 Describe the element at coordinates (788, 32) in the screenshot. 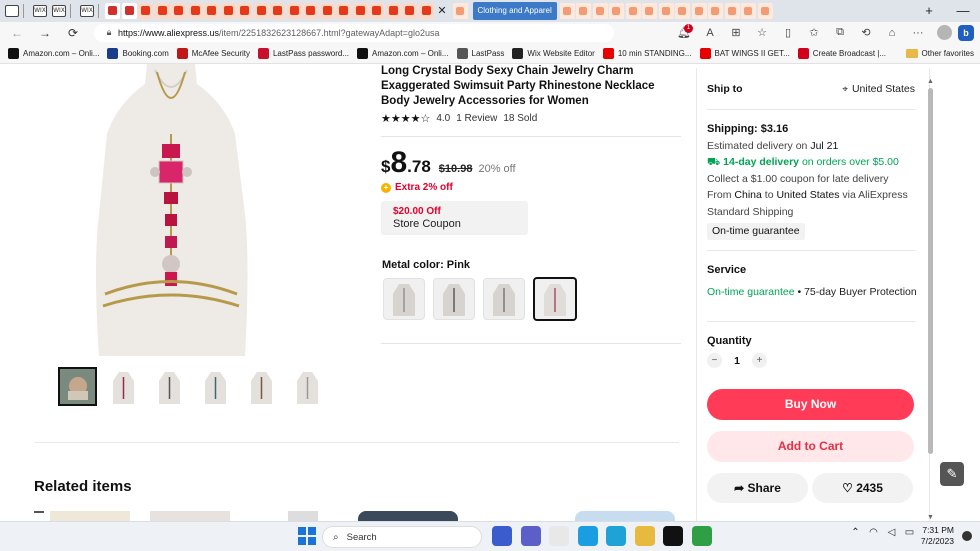

I see `split-screen-icon: ▯` at that location.